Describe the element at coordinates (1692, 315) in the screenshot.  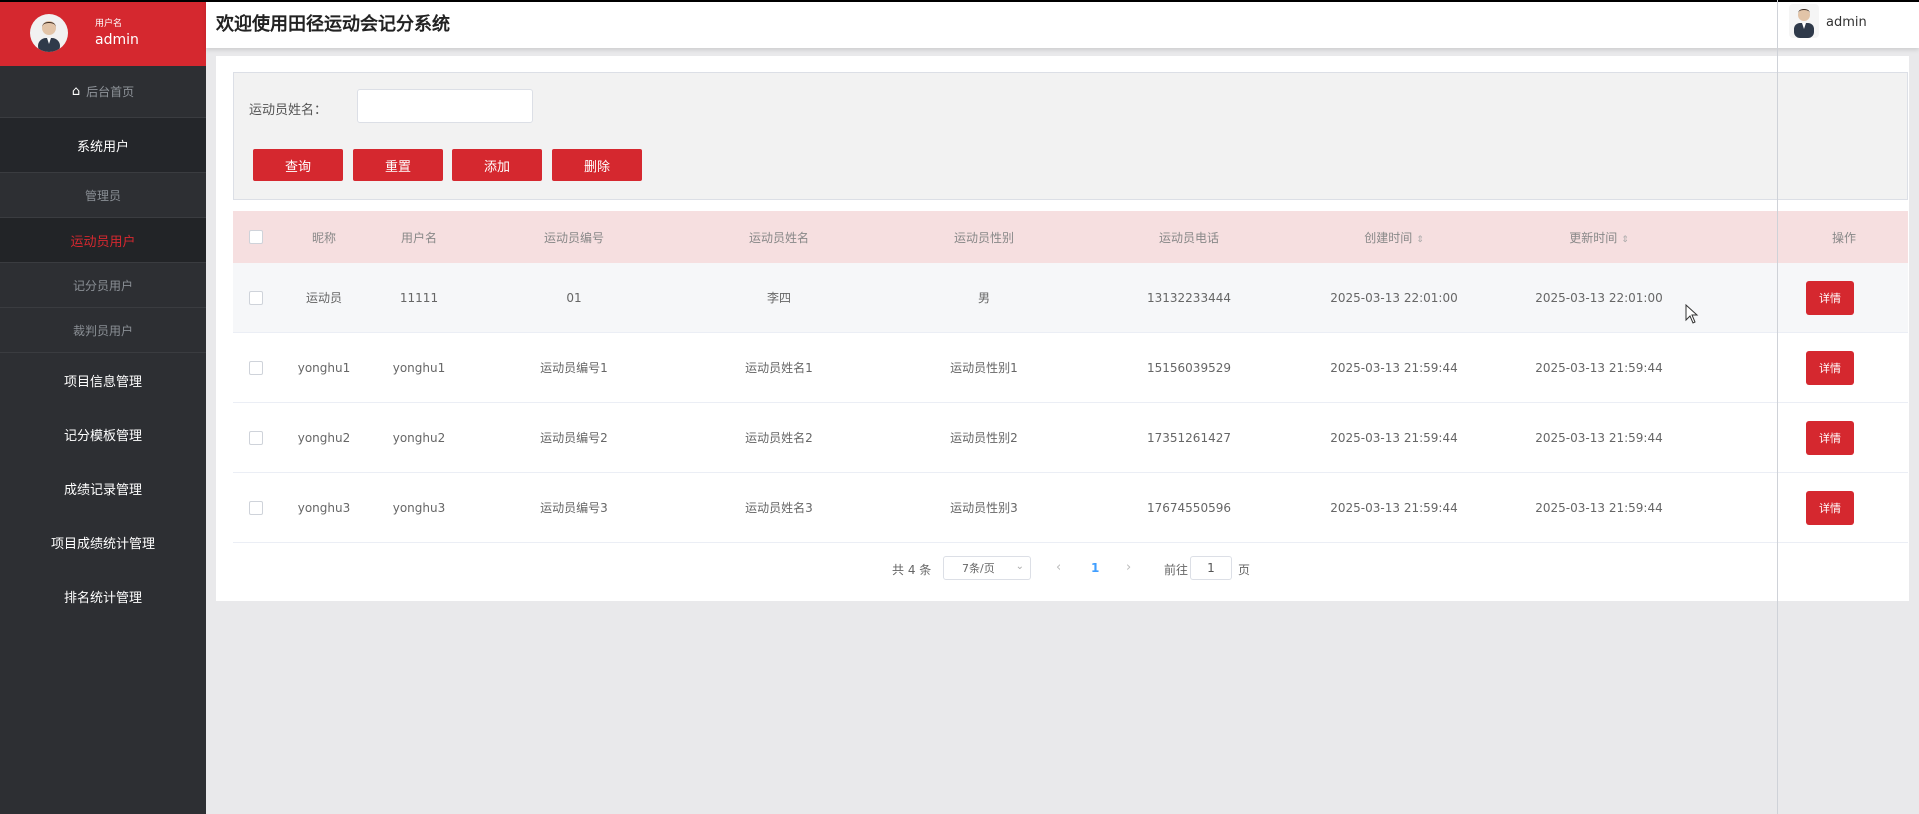
I see `mouse-cursor-icon` at that location.